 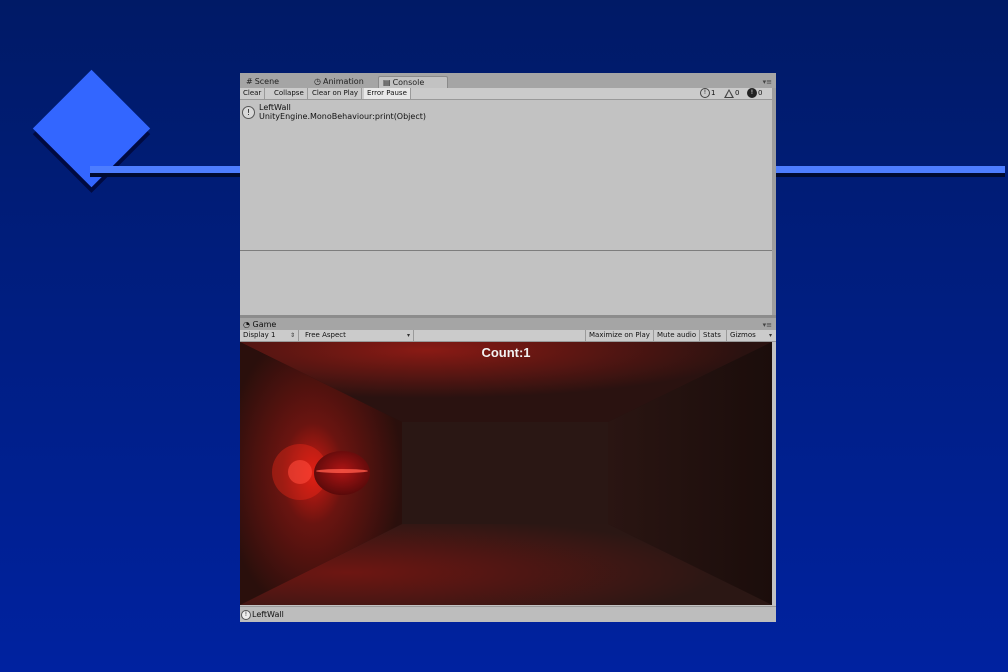 I want to click on stats-button: Stats, so click(x=711, y=335).